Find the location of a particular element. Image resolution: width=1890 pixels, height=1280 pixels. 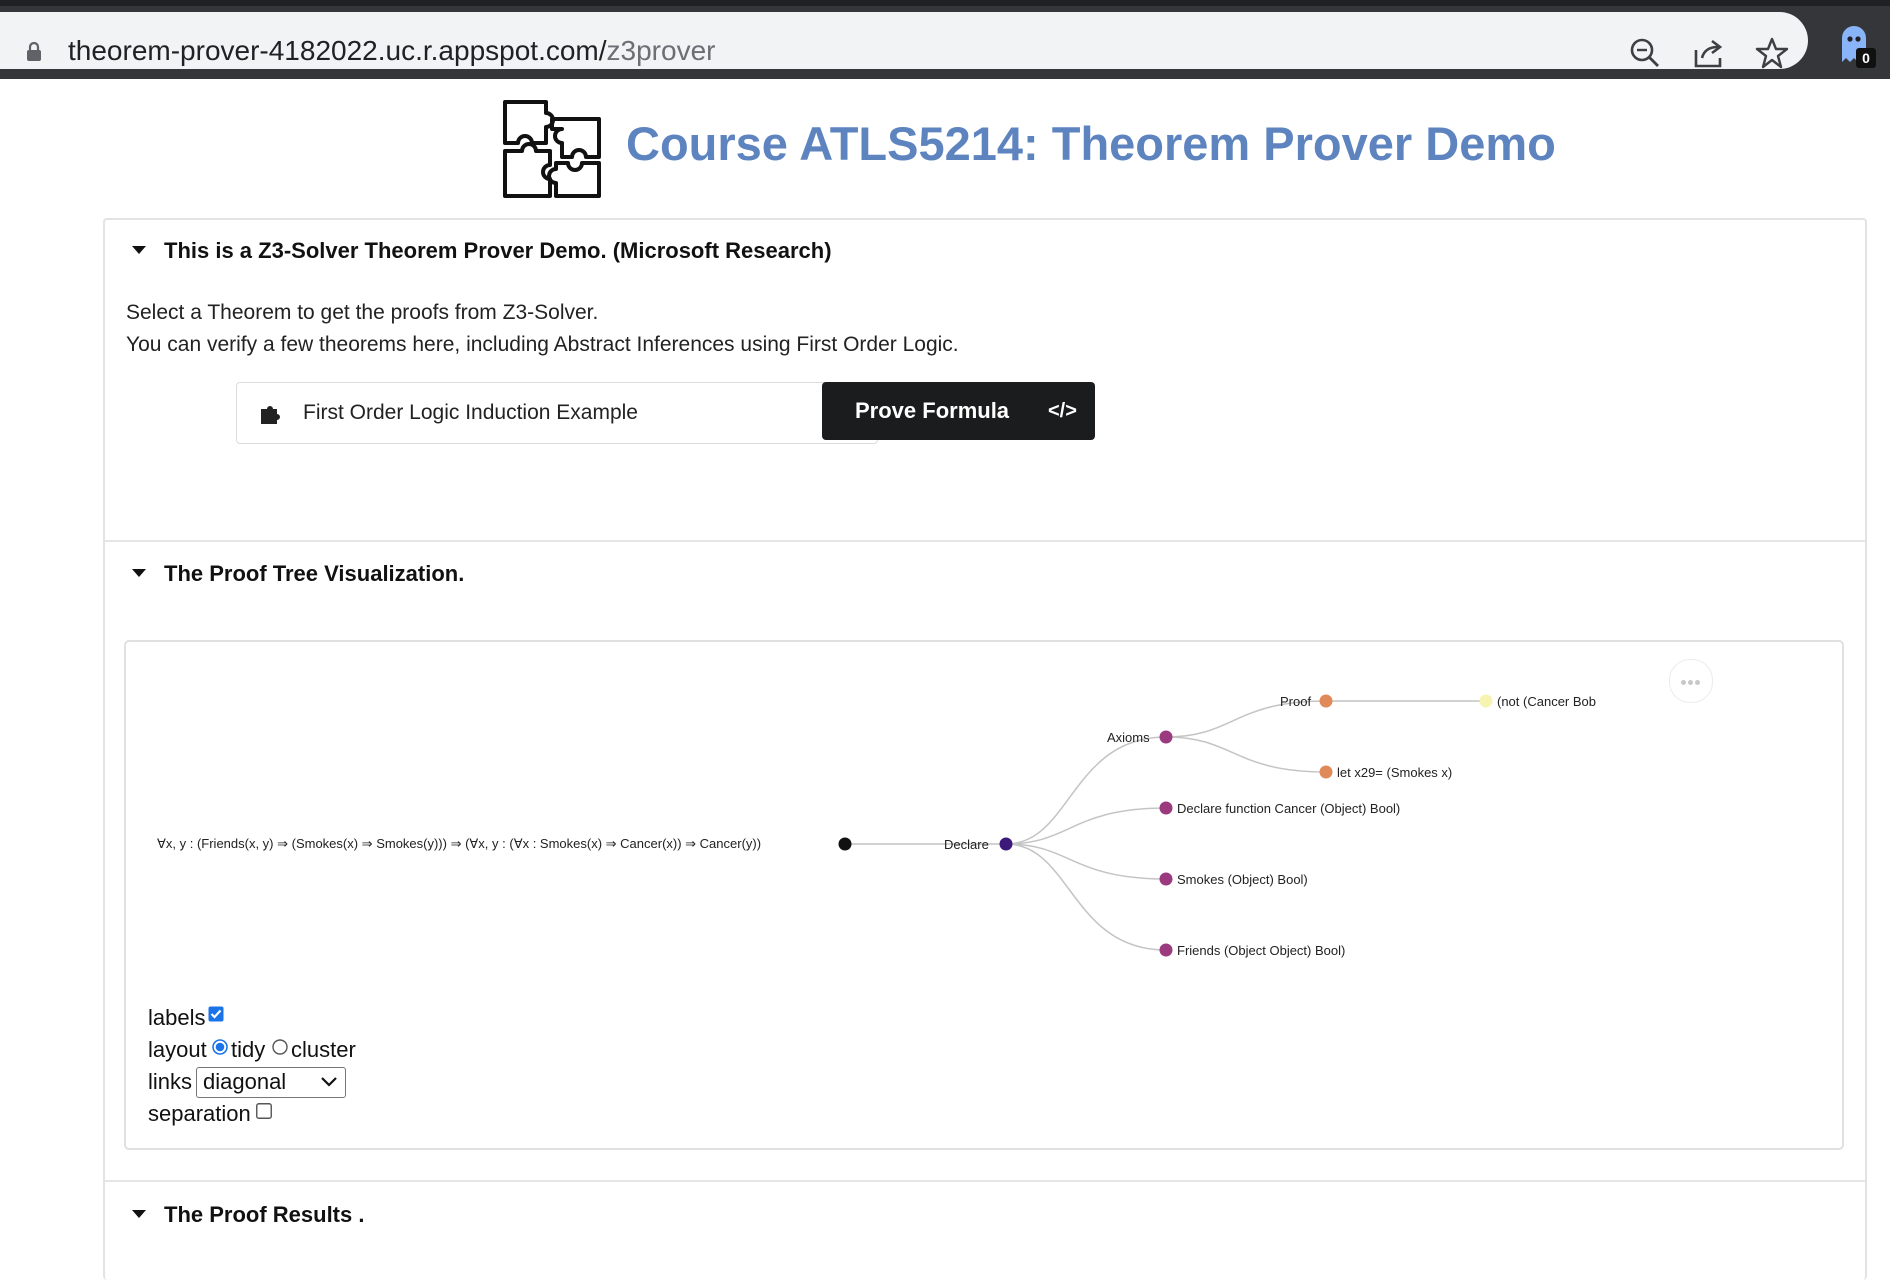

node-declare is located at coordinates (1006, 844).